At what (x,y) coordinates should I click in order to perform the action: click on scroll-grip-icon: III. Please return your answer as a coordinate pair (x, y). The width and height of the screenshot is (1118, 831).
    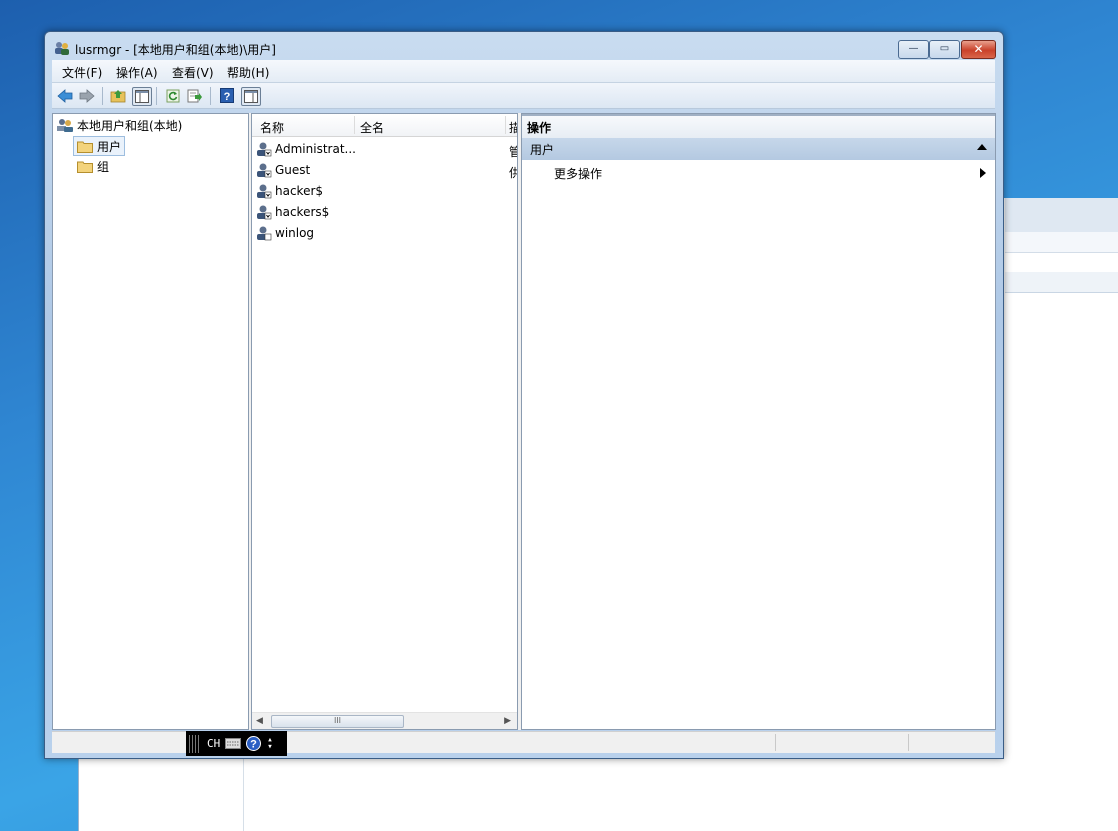
    Looking at the image, I should click on (337, 720).